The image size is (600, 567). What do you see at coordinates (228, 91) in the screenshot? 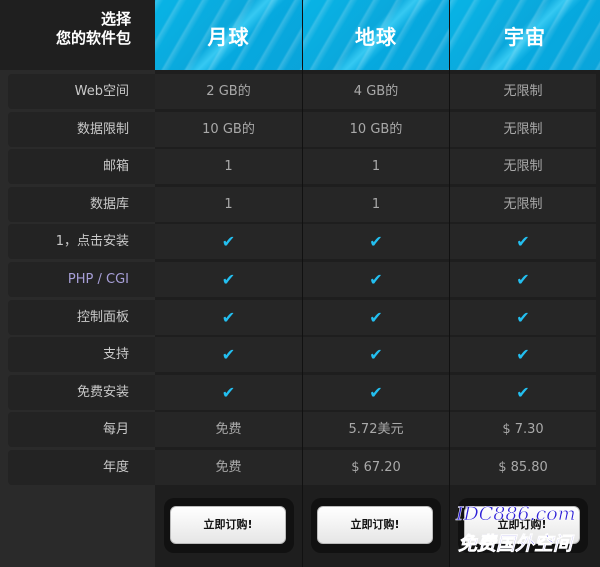
I see `plan-value: 2 GB的` at bounding box center [228, 91].